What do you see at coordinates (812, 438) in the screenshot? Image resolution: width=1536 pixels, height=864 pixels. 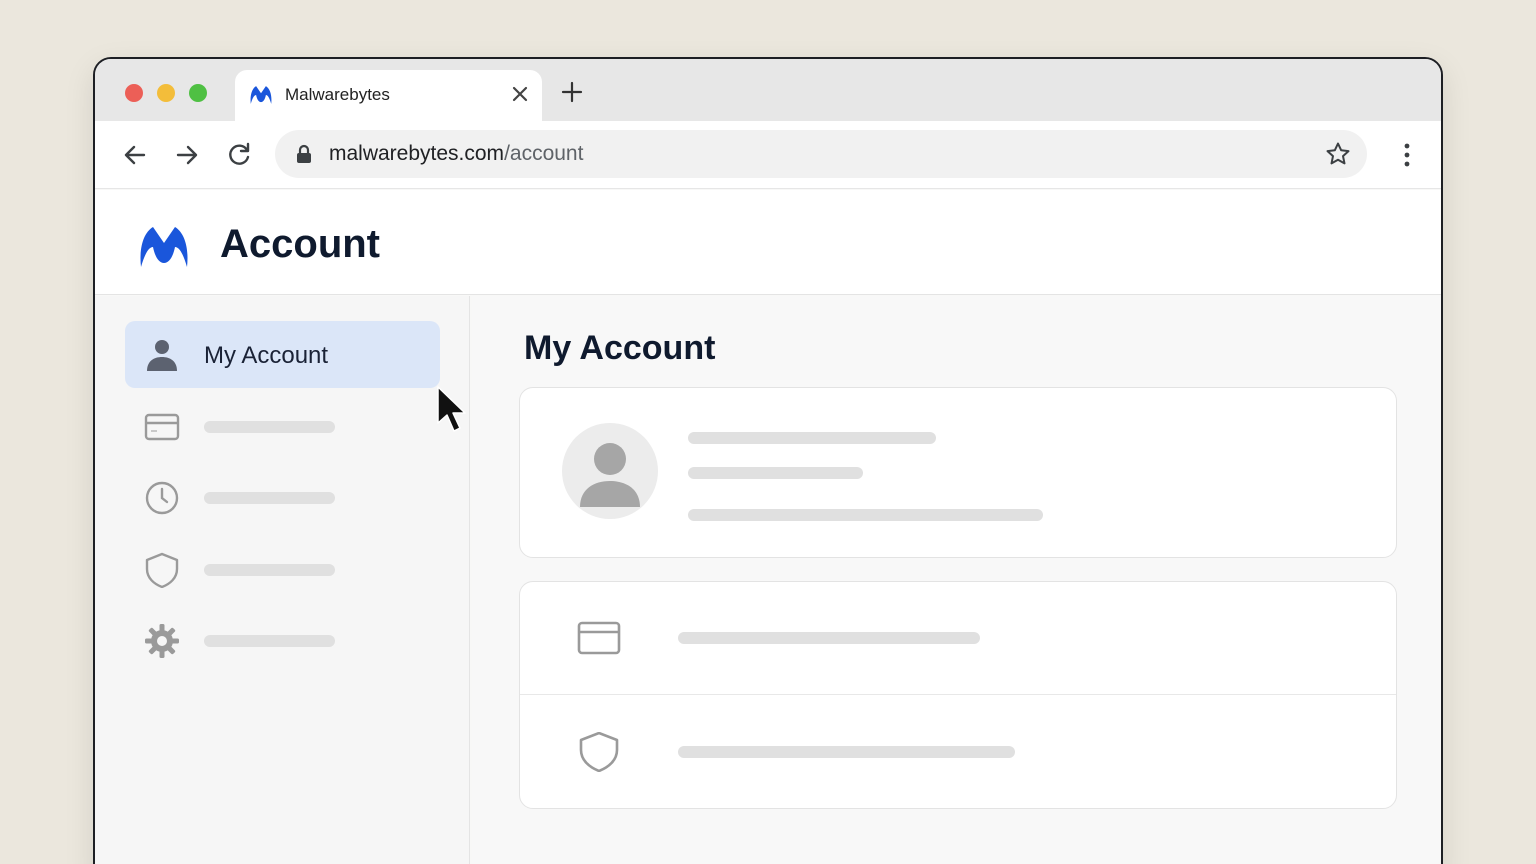 I see `profile-name-placeholder` at bounding box center [812, 438].